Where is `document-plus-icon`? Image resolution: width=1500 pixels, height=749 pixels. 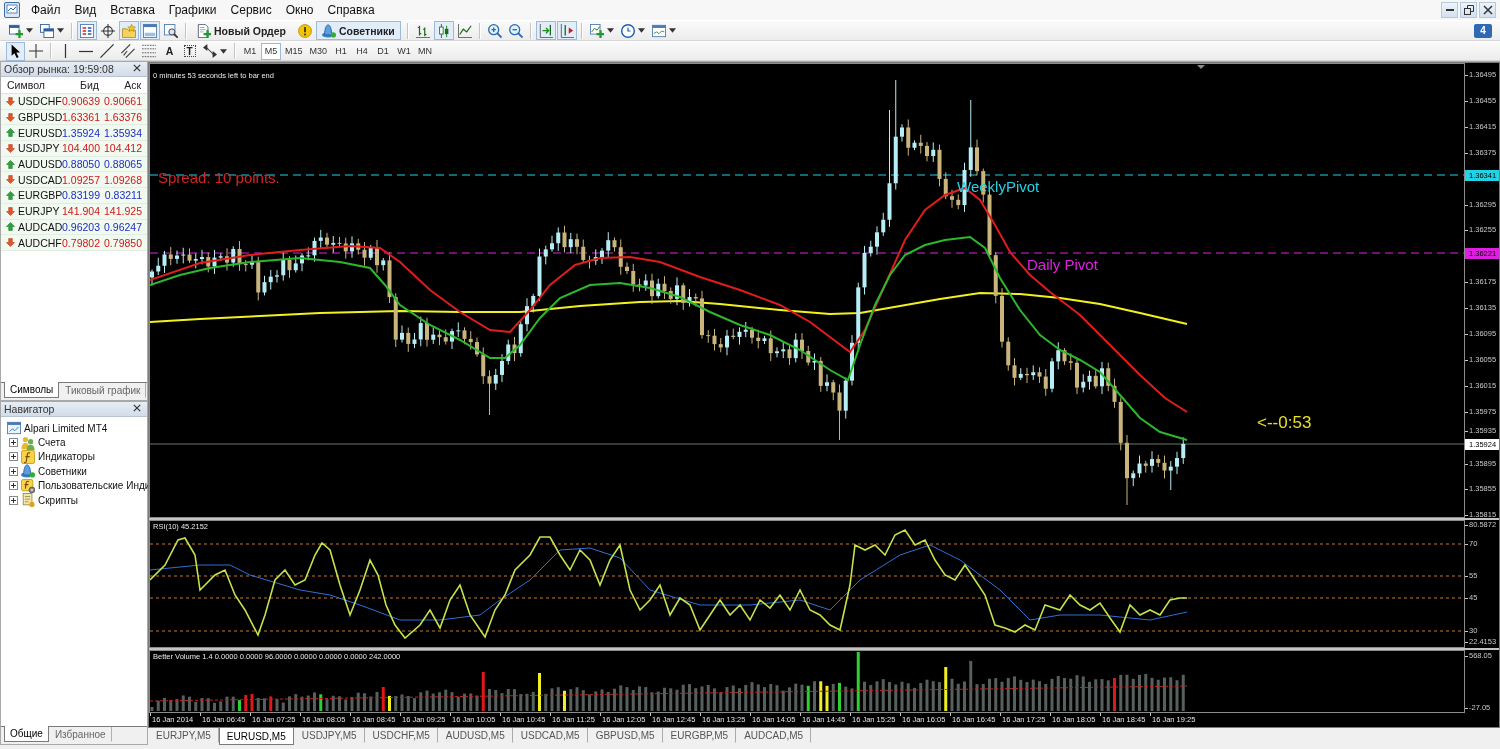 document-plus-icon is located at coordinates (204, 30).